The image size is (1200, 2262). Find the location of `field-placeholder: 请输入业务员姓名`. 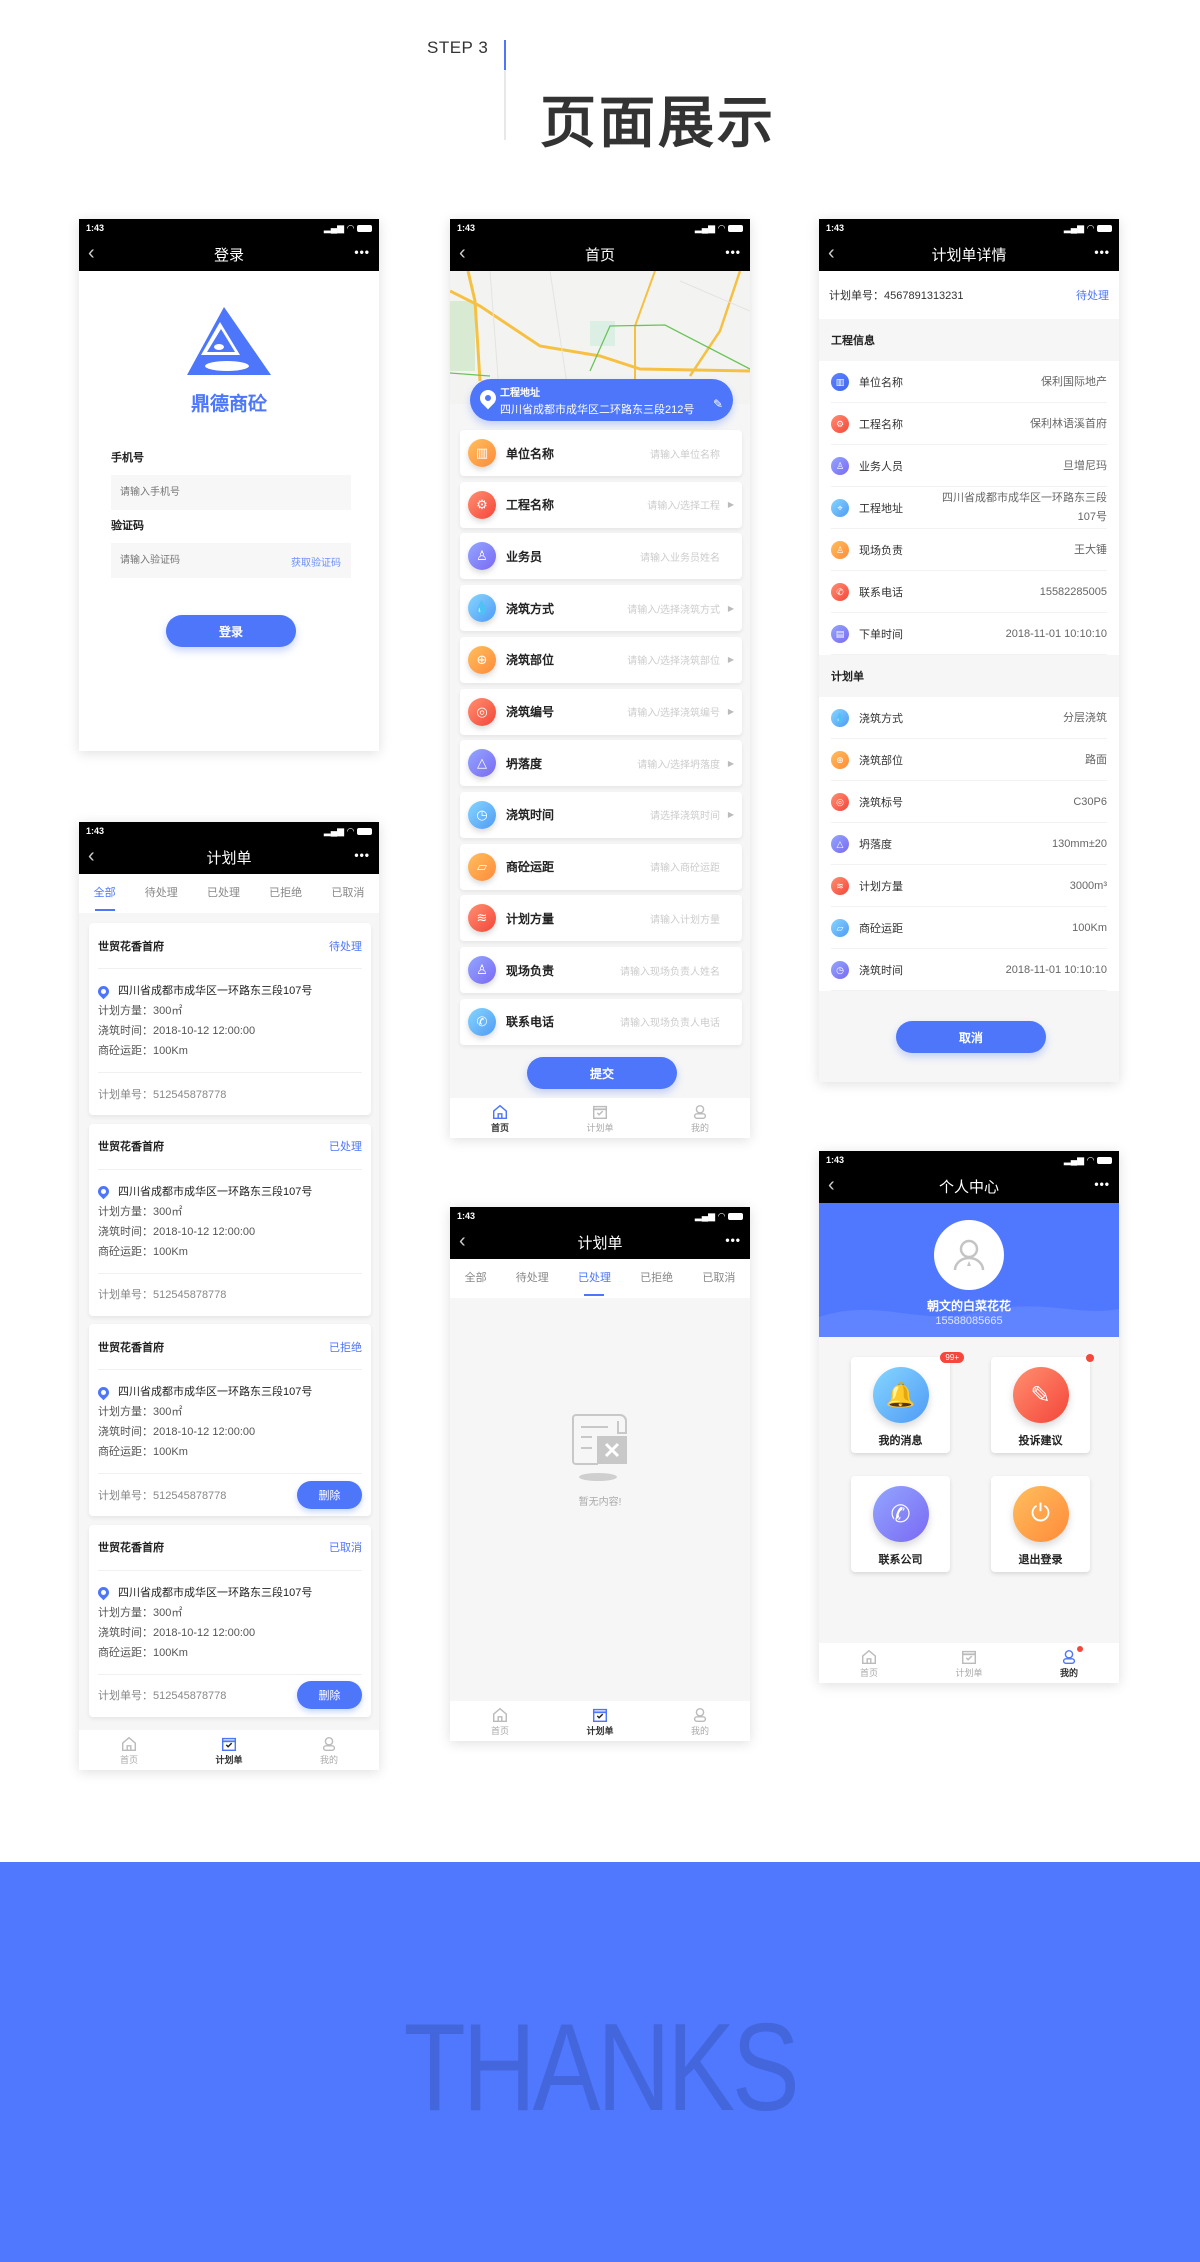

field-placeholder: 请输入业务员姓名 is located at coordinates (680, 556).